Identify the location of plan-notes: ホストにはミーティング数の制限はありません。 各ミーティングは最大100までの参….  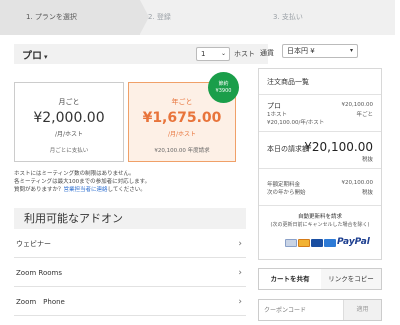
(139, 182).